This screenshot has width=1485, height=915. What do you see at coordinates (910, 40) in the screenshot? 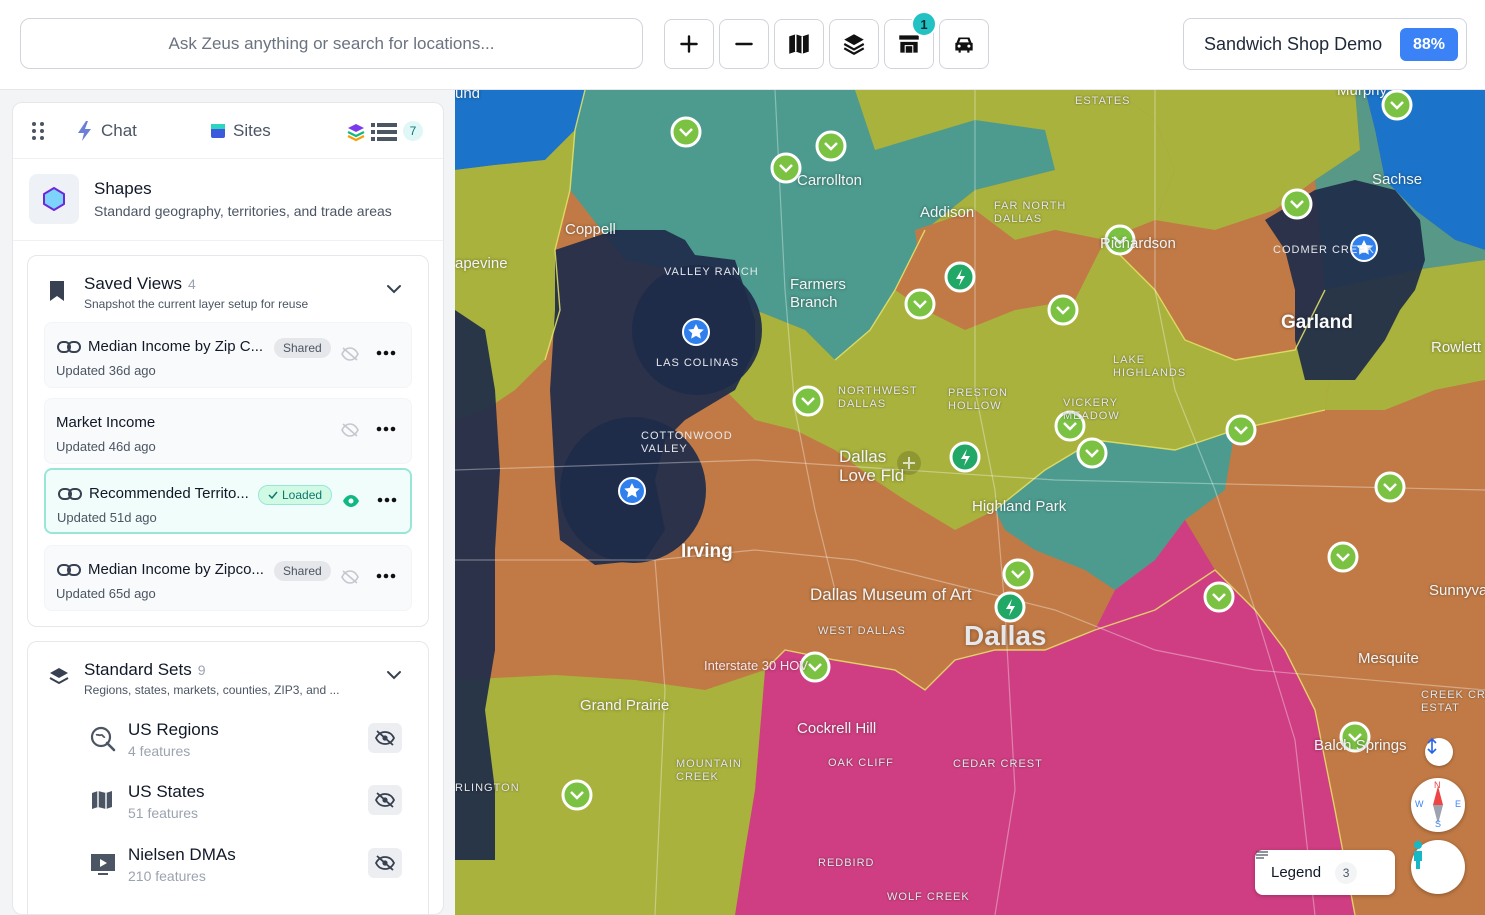
I see `stores-button: 1` at bounding box center [910, 40].